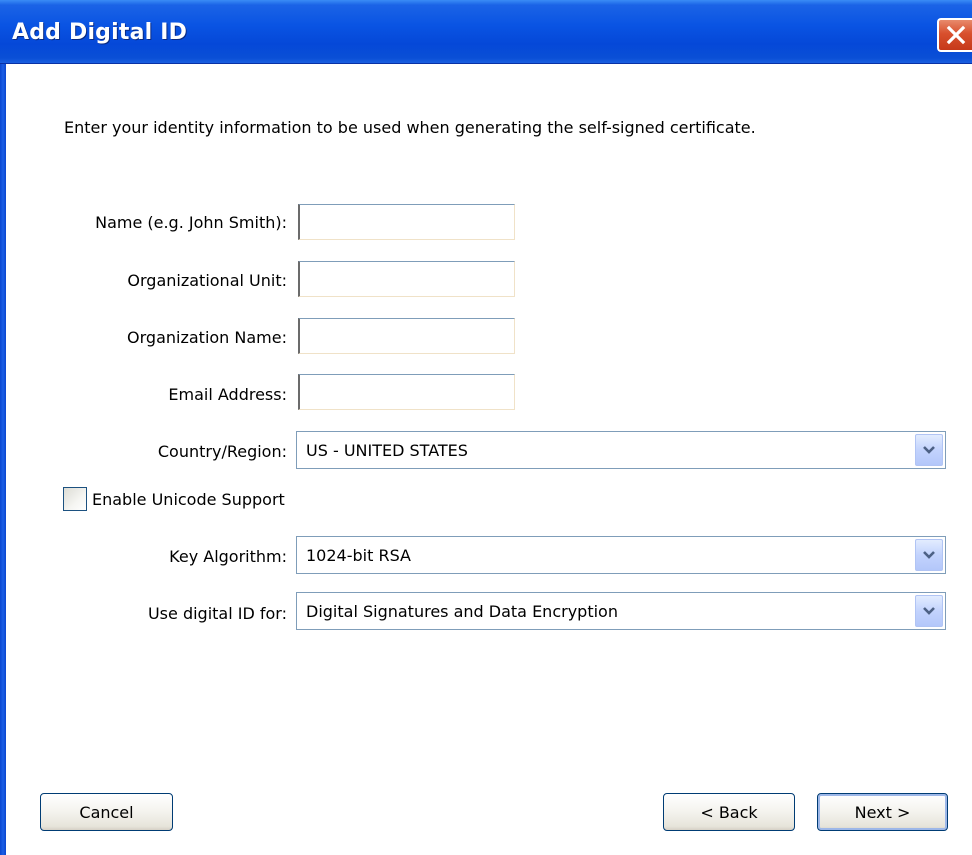 This screenshot has width=972, height=855. I want to click on email-label: Email Address:, so click(227, 394).